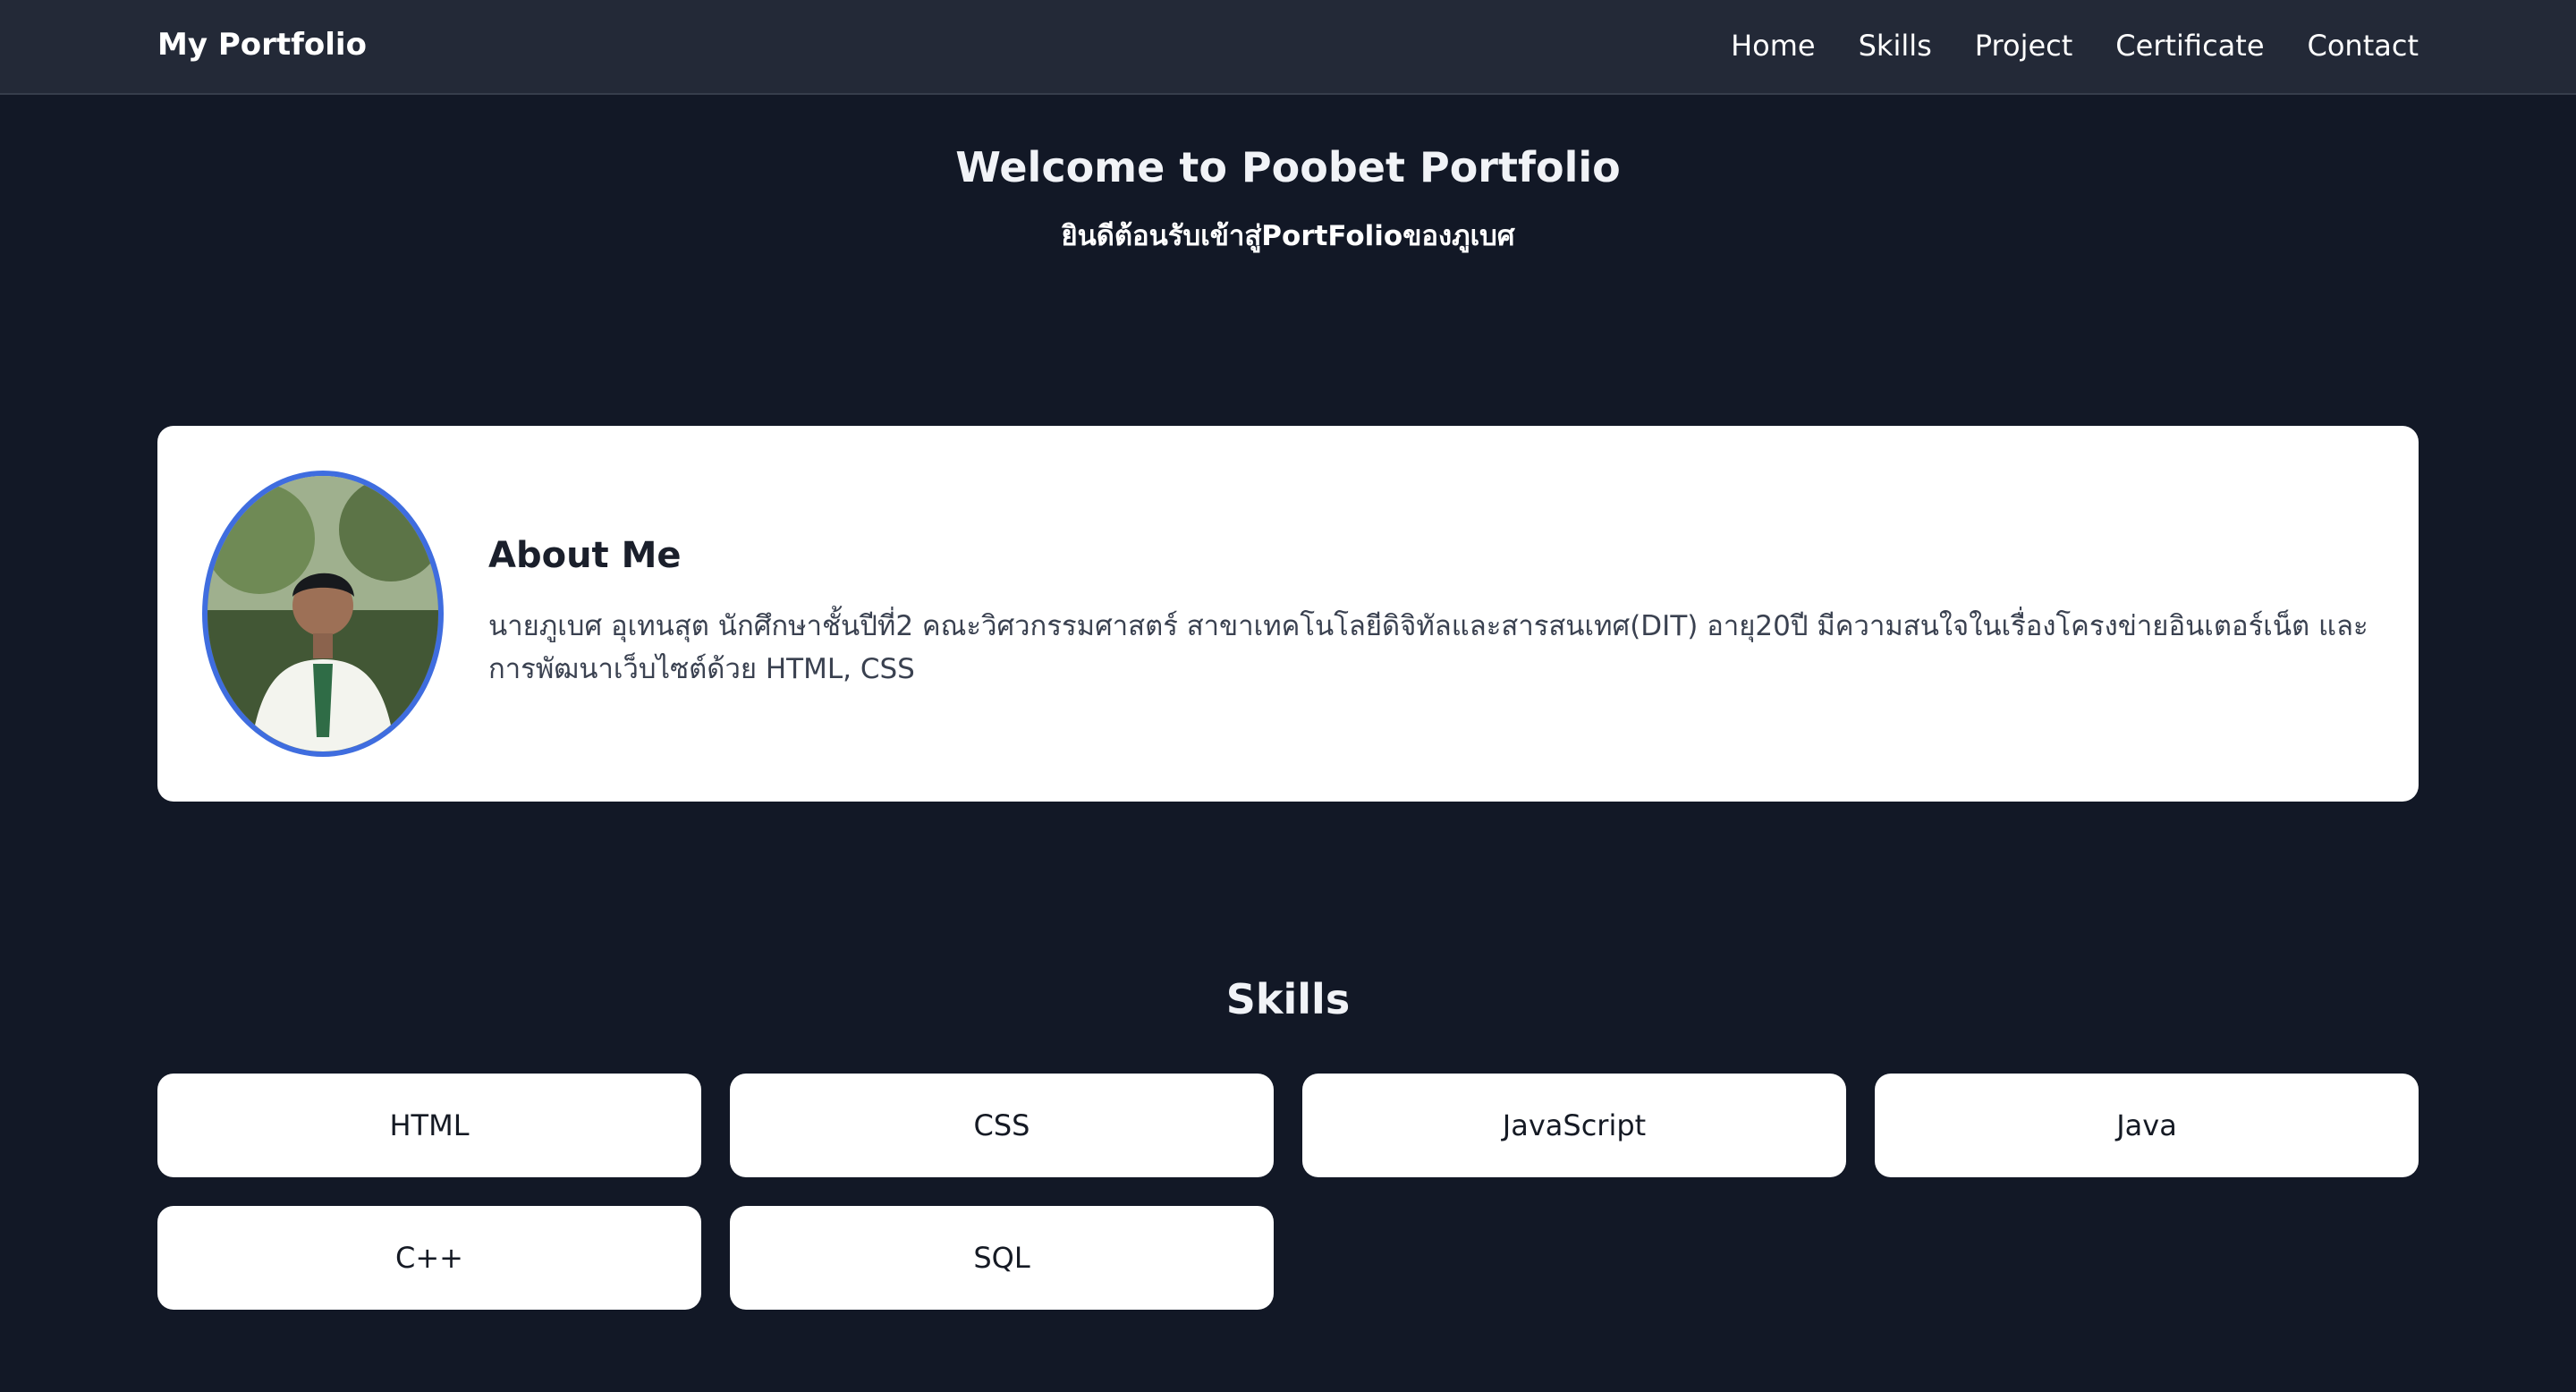 The width and height of the screenshot is (2576, 1392). Describe the element at coordinates (429, 1258) in the screenshot. I see `skill-card-cpp: C++` at that location.